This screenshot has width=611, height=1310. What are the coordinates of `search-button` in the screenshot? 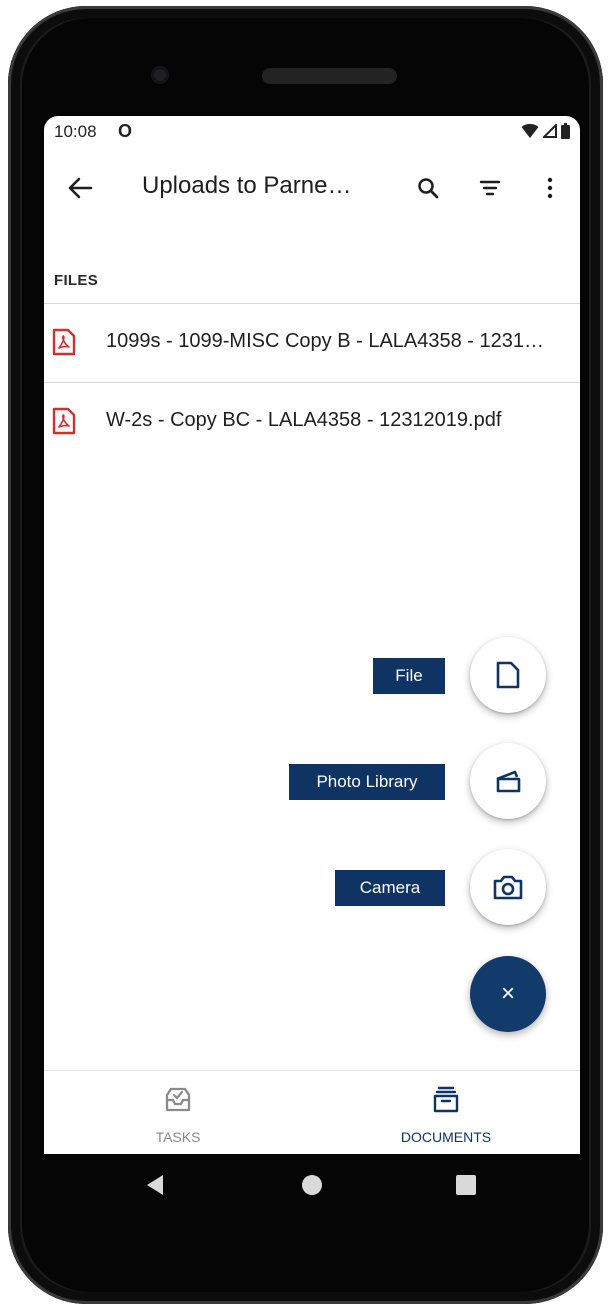 It's located at (428, 188).